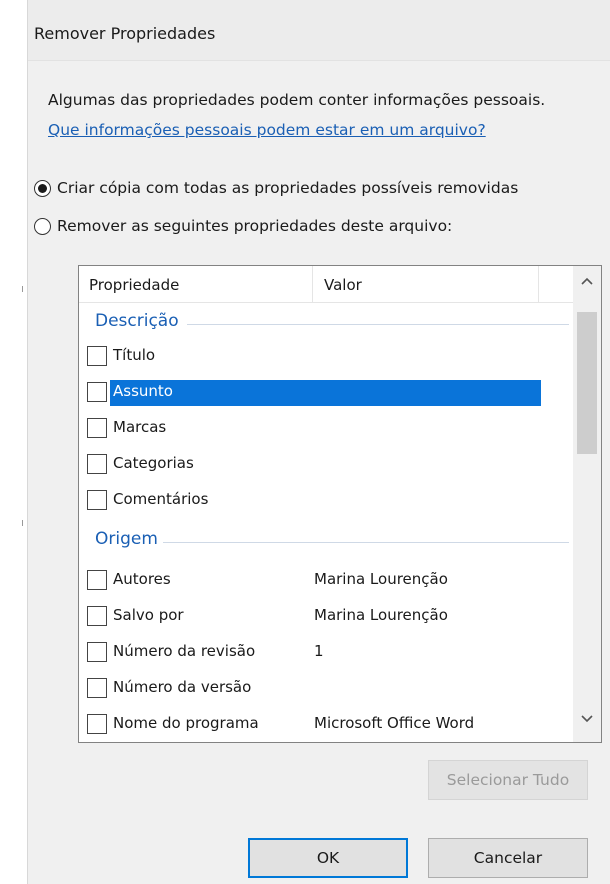  What do you see at coordinates (42, 226) in the screenshot?
I see `radio-button` at bounding box center [42, 226].